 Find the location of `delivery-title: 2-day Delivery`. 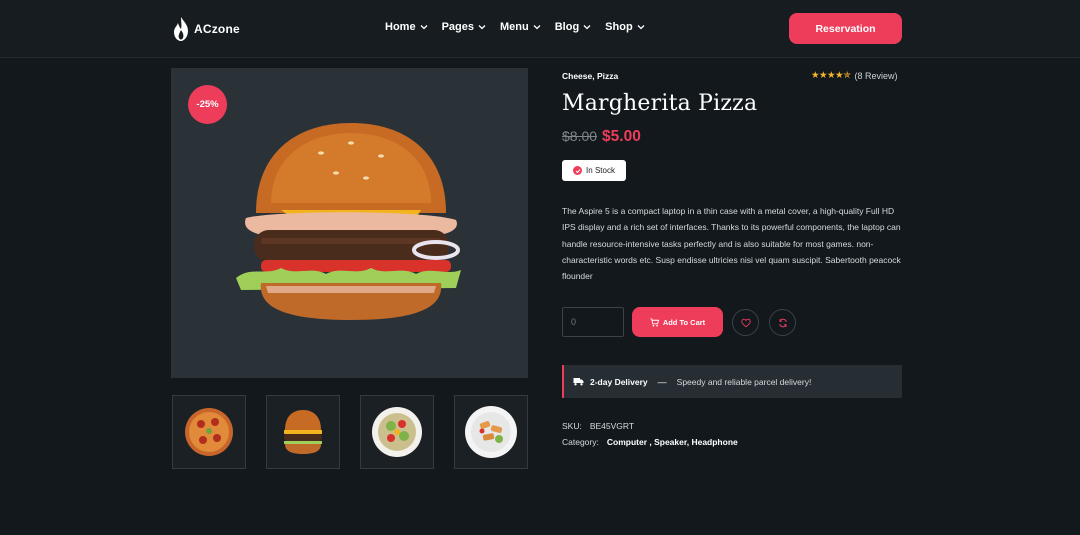

delivery-title: 2-day Delivery is located at coordinates (619, 381).